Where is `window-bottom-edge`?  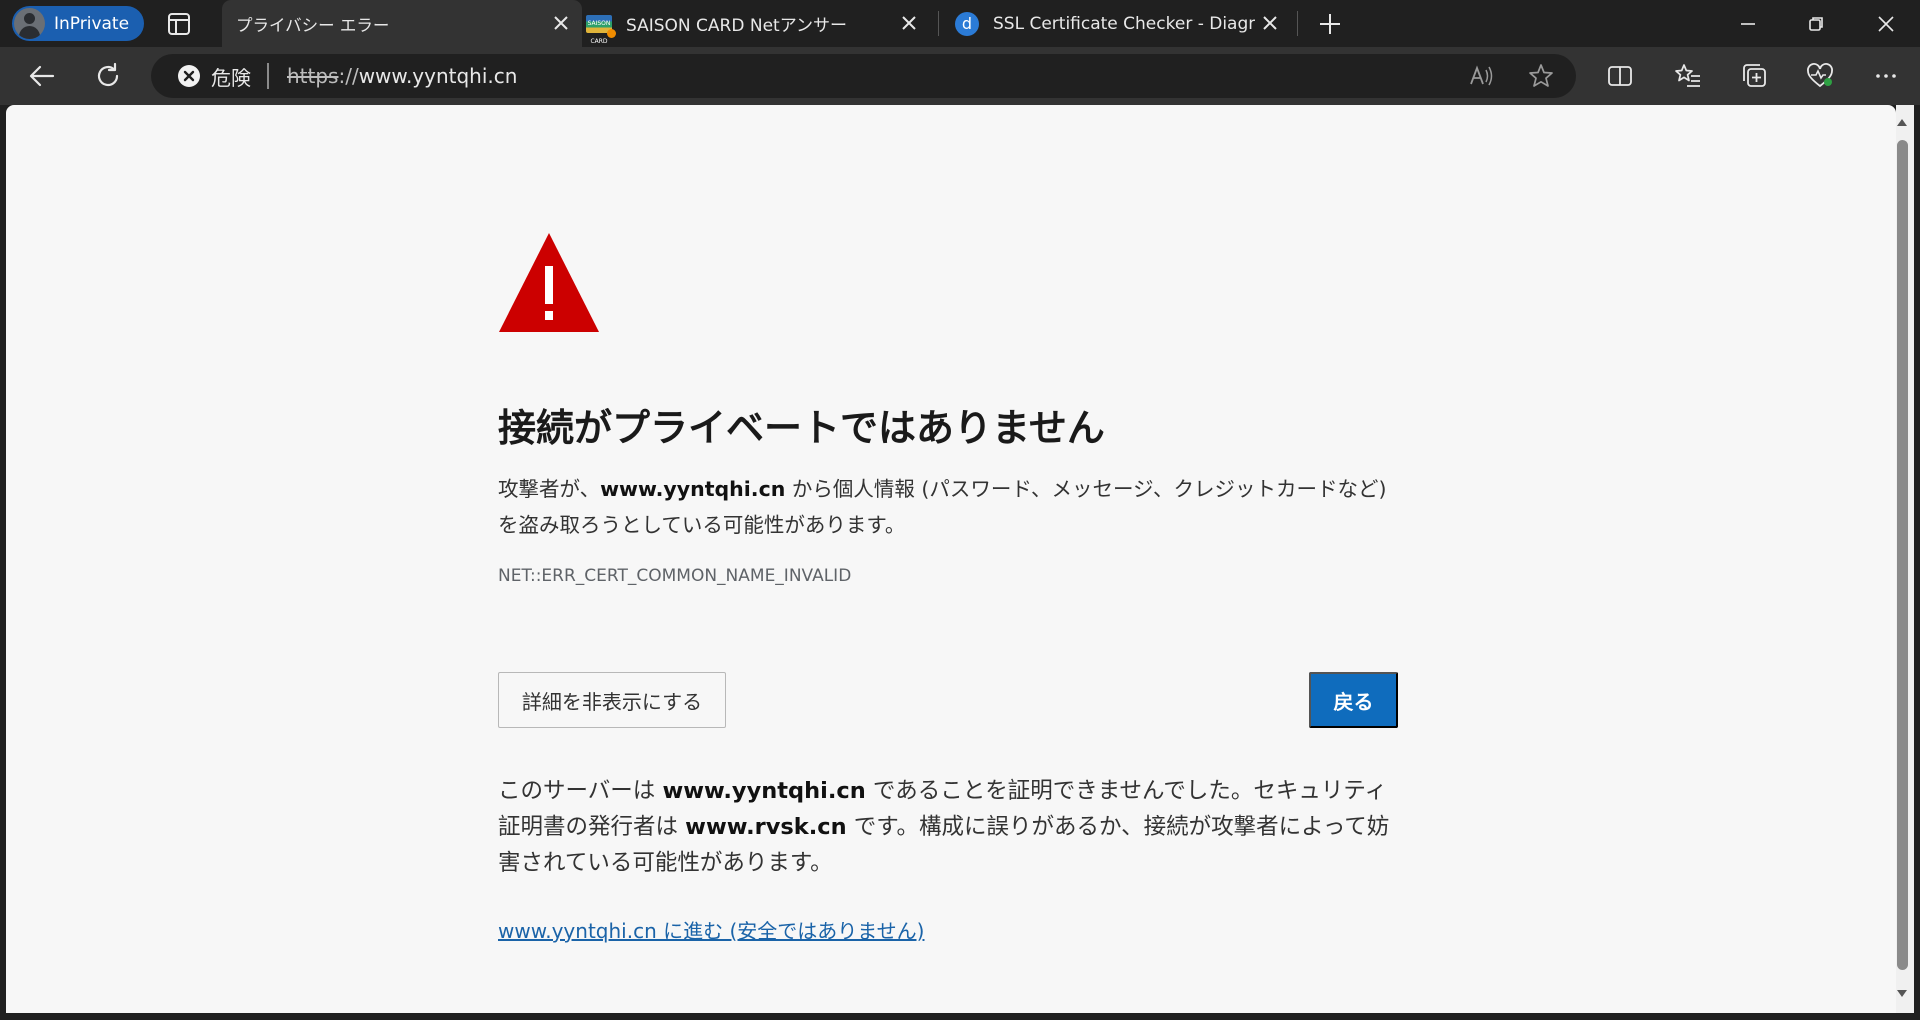 window-bottom-edge is located at coordinates (960, 1016).